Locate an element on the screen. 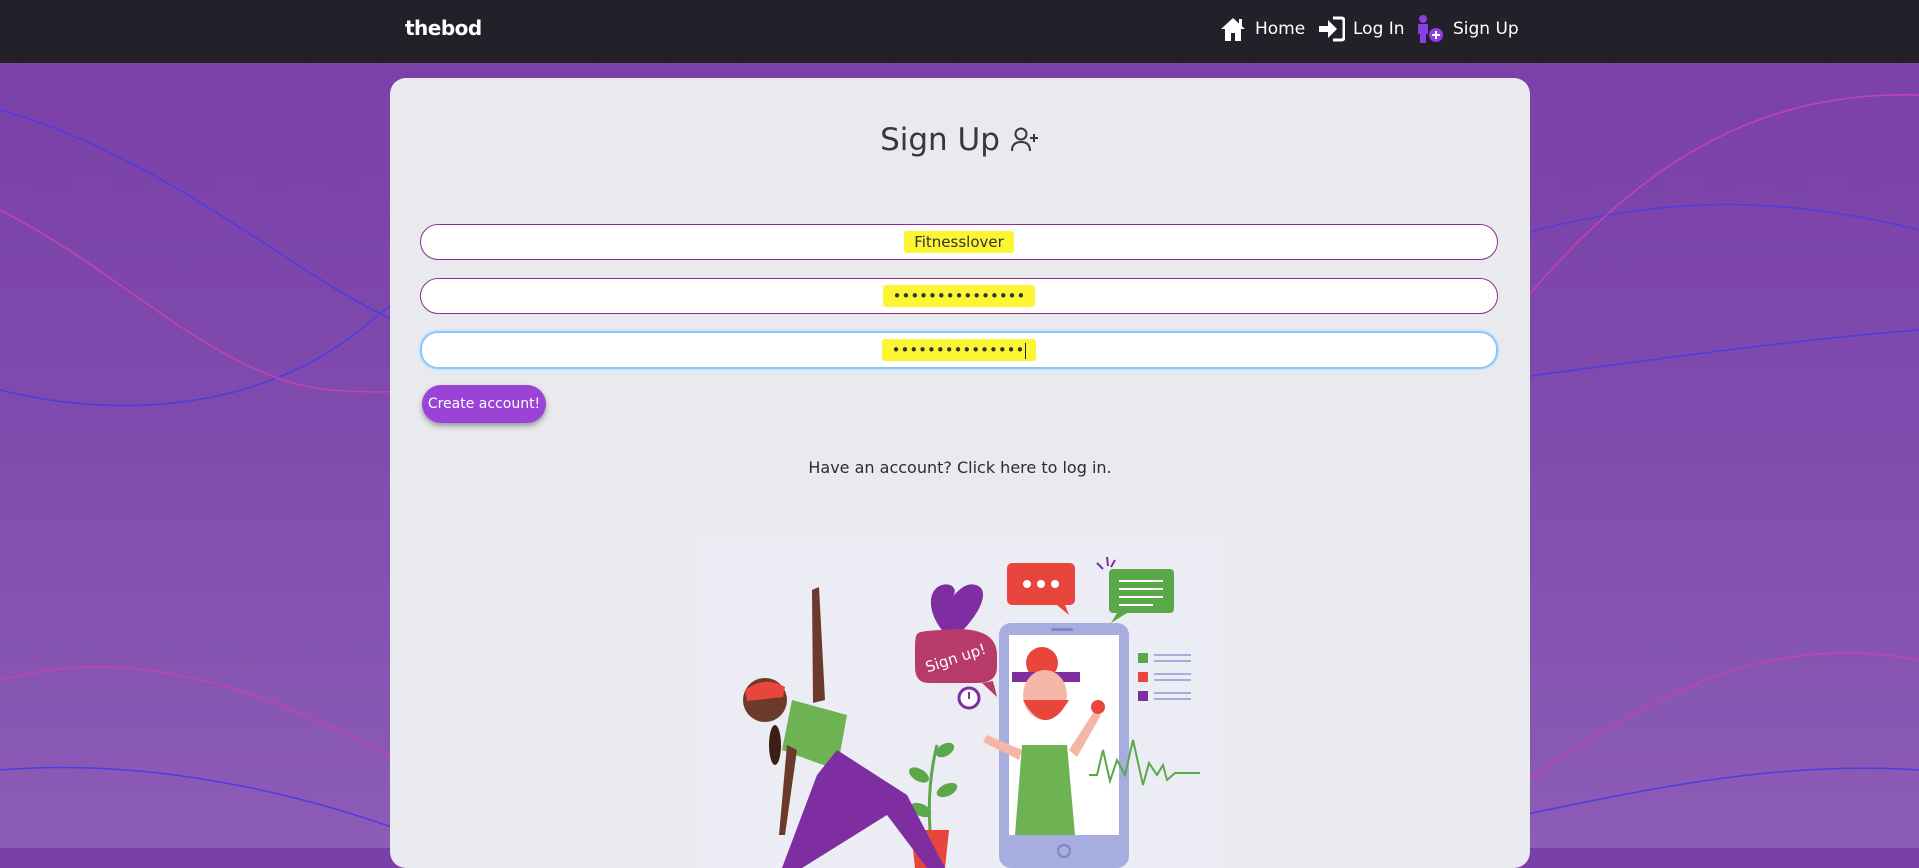 Image resolution: width=1919 pixels, height=868 pixels. text-caret is located at coordinates (1026, 350).